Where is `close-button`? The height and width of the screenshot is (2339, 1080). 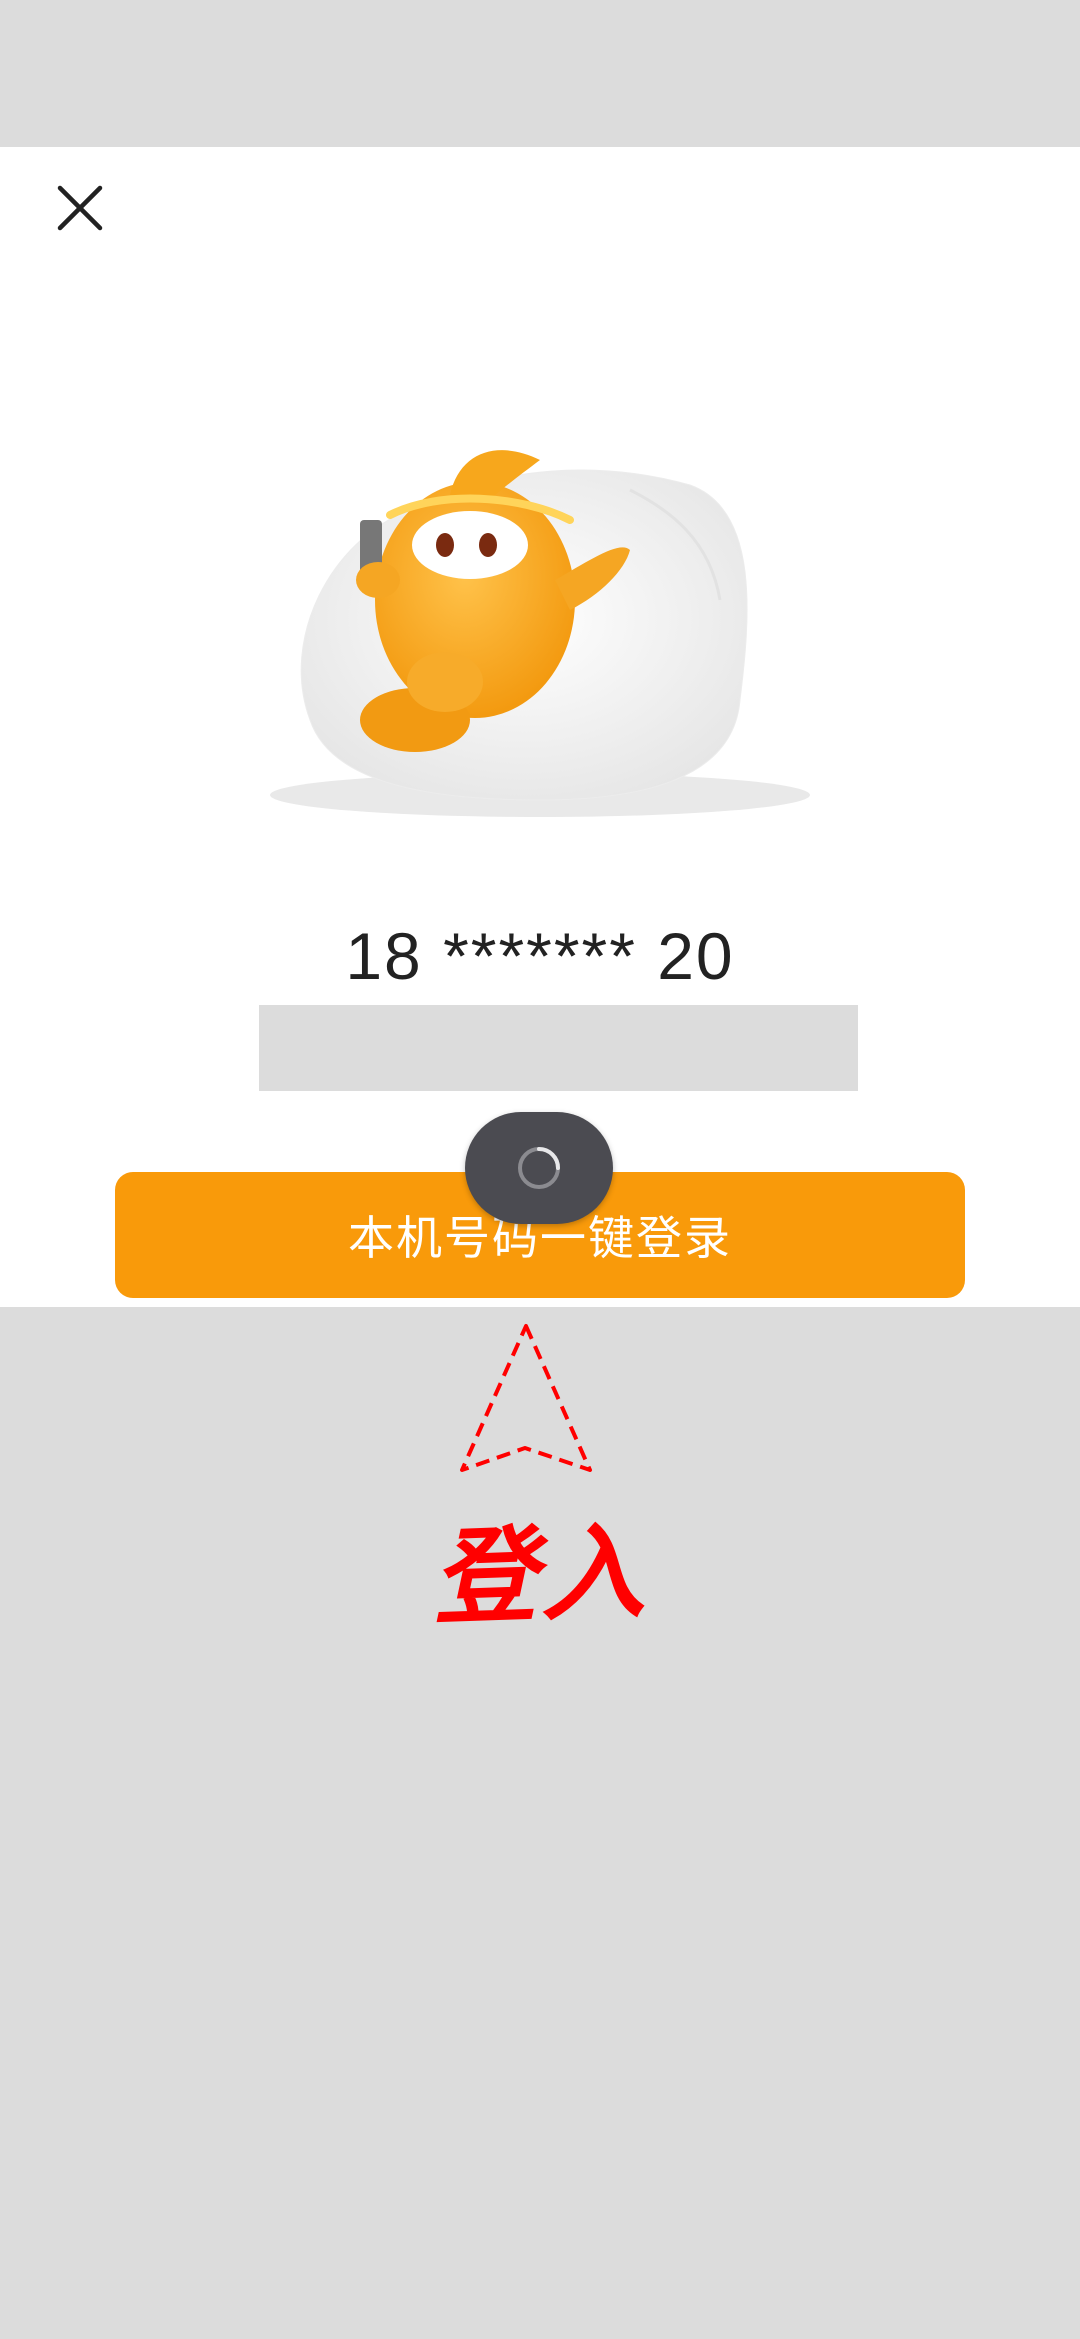
close-button is located at coordinates (80, 208).